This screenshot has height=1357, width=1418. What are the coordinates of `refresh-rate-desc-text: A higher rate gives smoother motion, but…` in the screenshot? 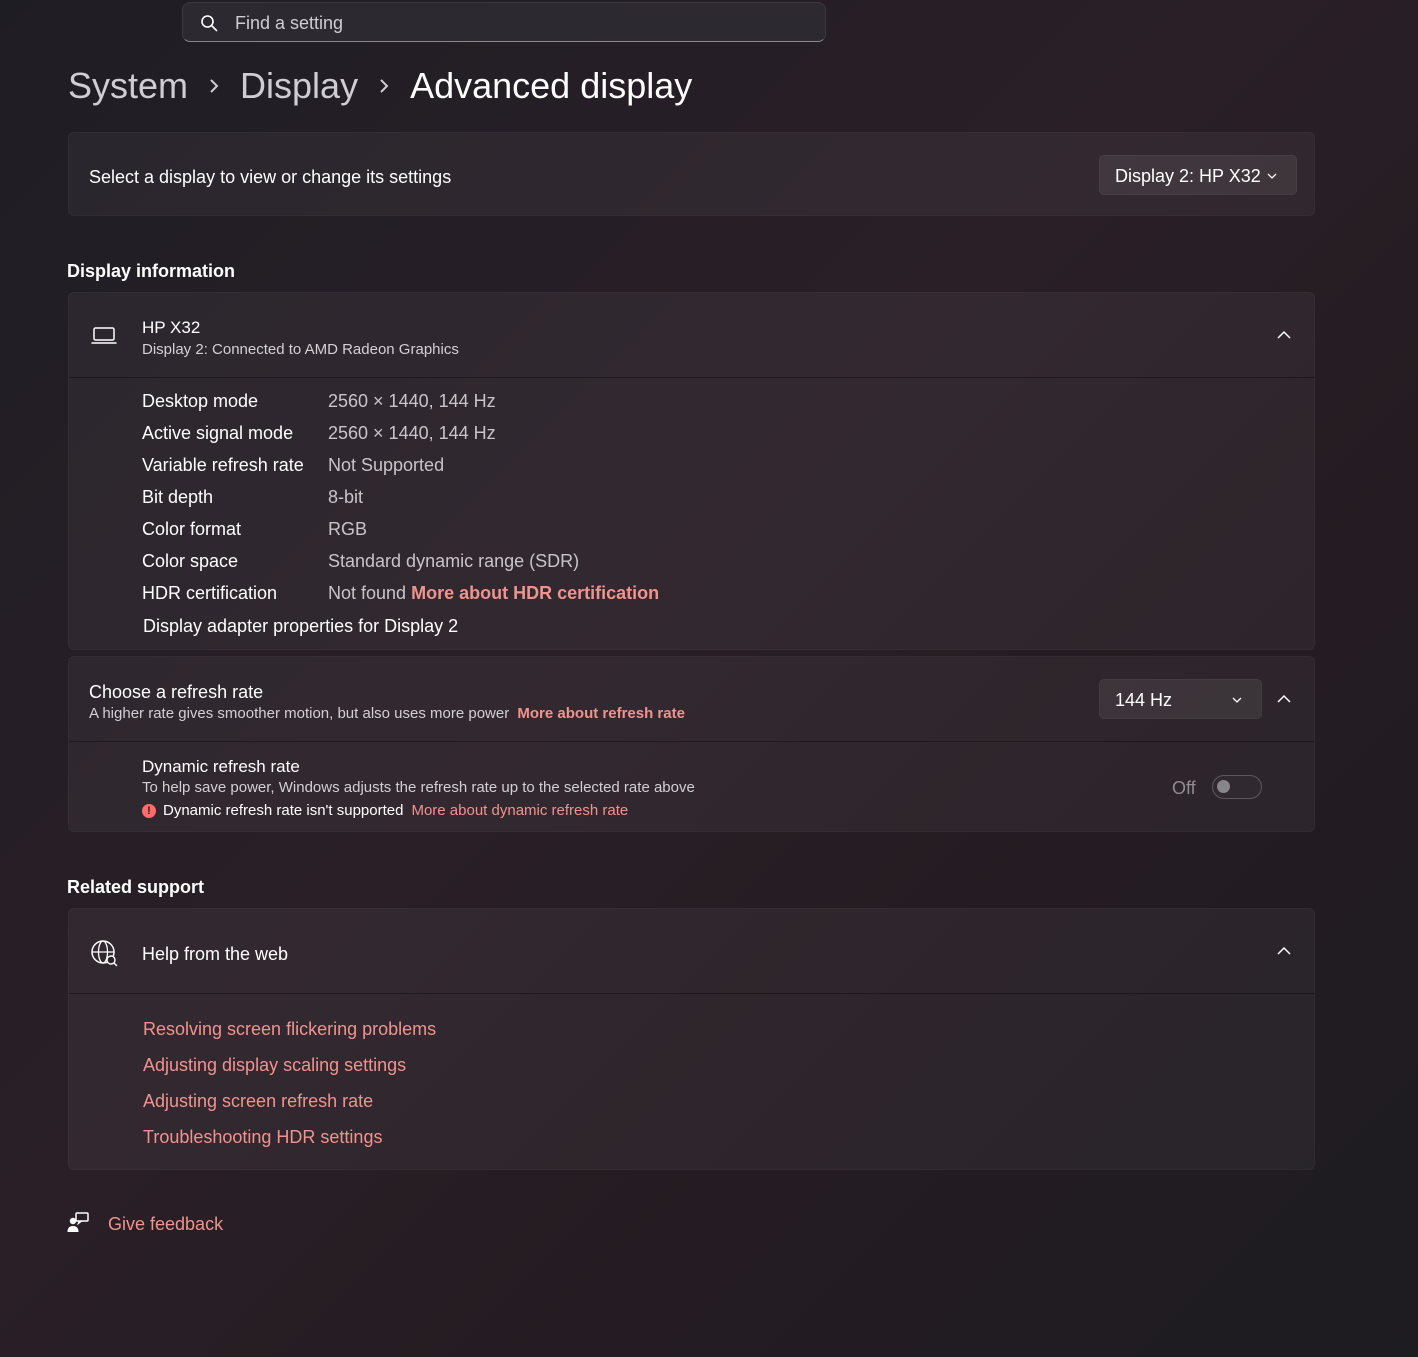 It's located at (299, 713).